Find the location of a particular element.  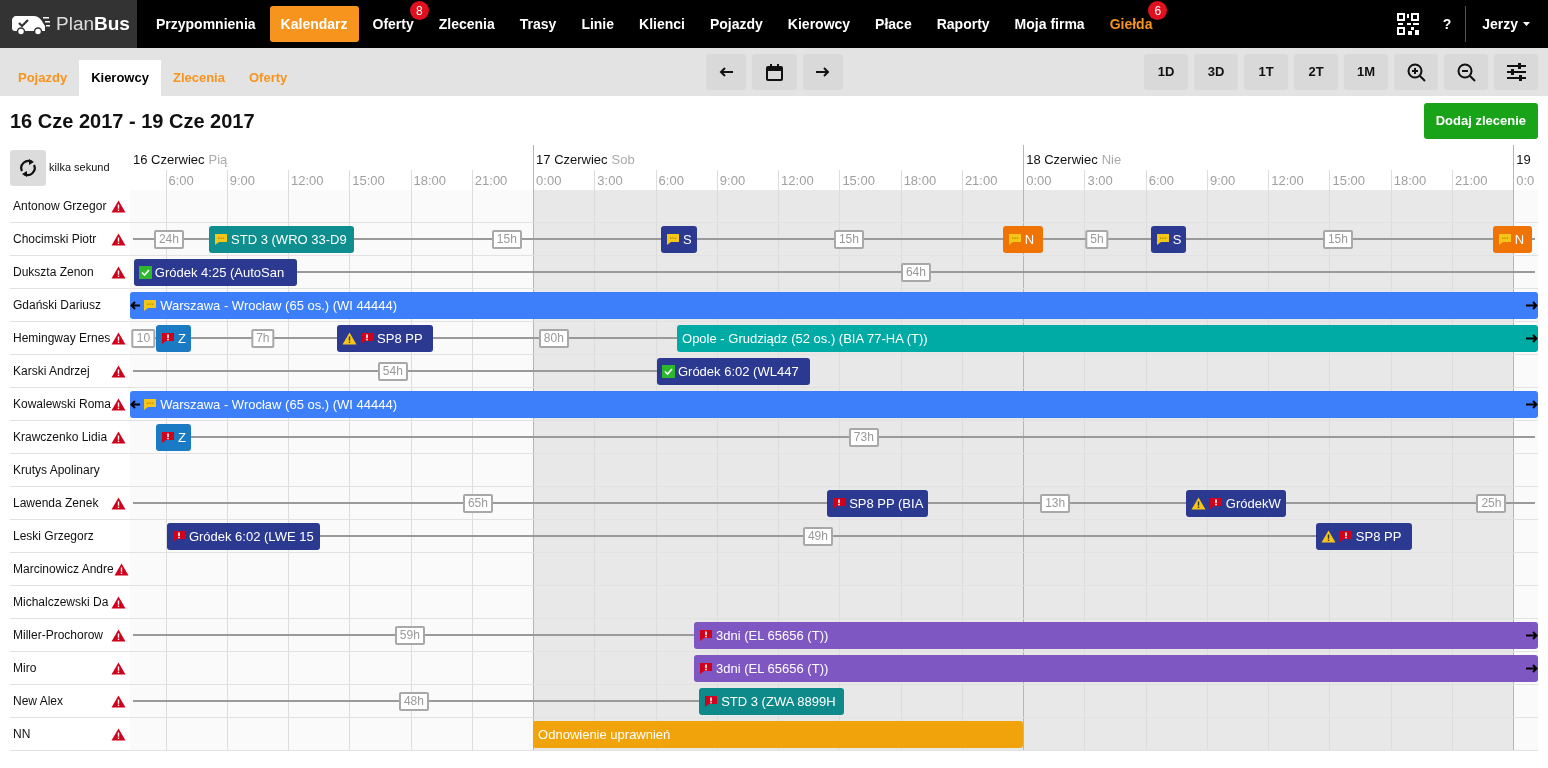

driver-name: Lawenda Zenek is located at coordinates (56, 503).